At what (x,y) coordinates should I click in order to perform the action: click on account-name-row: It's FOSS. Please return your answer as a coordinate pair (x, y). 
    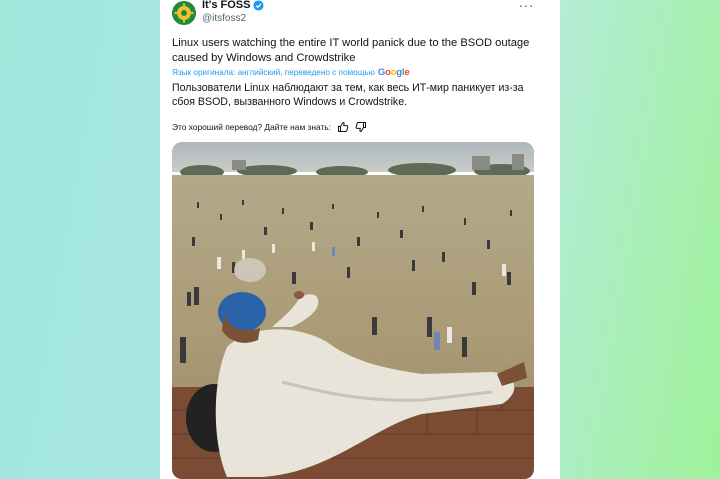
    Looking at the image, I should click on (233, 5).